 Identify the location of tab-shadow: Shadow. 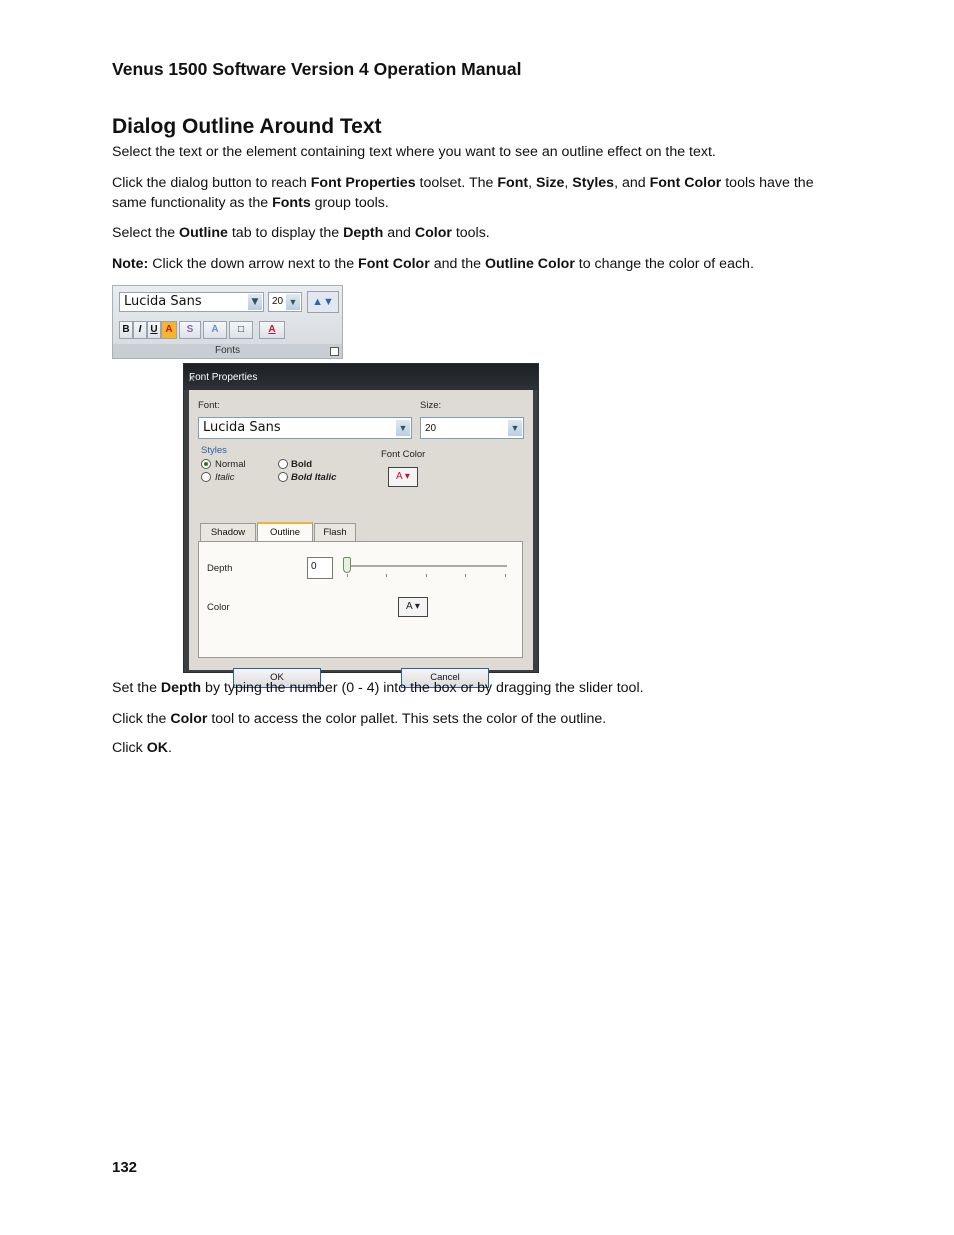
(228, 532).